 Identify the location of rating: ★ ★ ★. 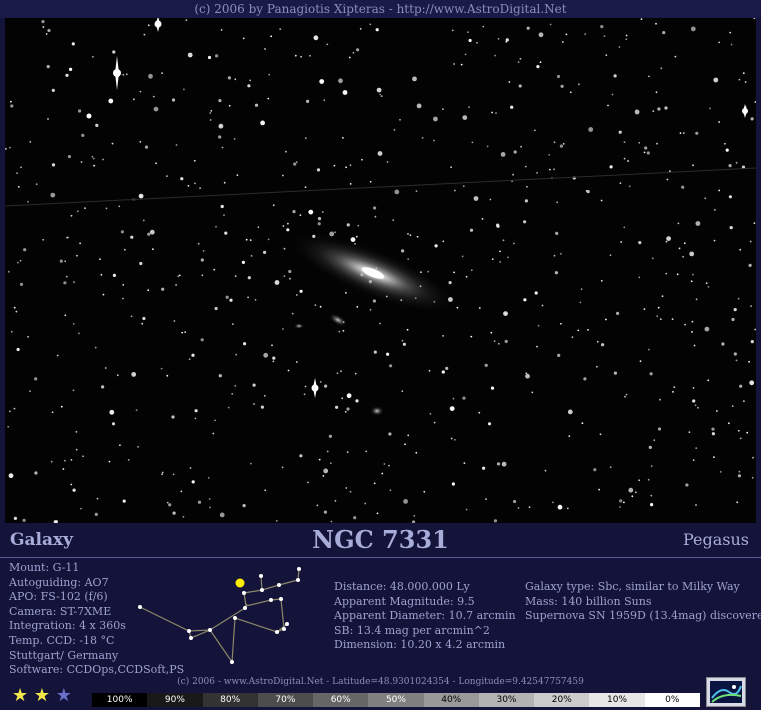
(42, 696).